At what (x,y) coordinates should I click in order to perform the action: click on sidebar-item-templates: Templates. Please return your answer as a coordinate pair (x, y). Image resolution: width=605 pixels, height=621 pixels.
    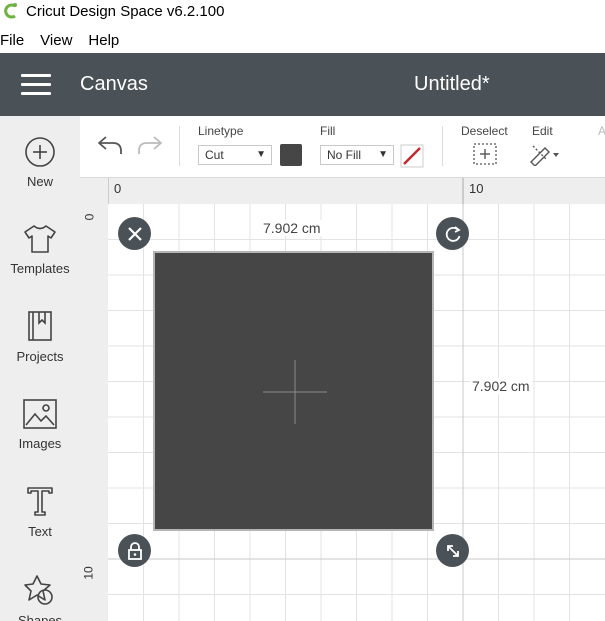
    Looking at the image, I should click on (40, 249).